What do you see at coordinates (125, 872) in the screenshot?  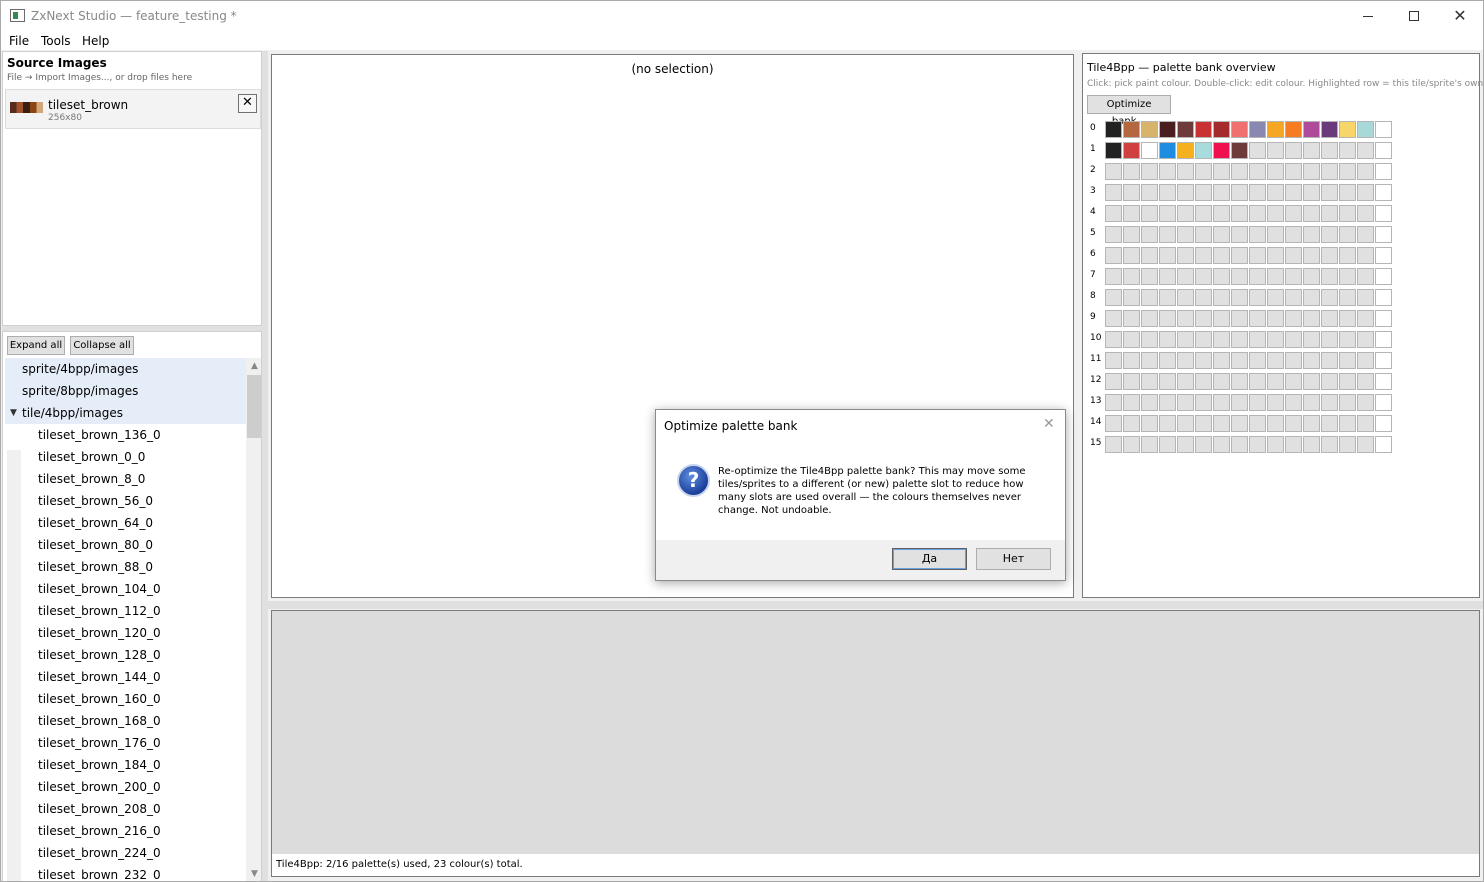 I see `tree-item: tileset_brown_232_0` at bounding box center [125, 872].